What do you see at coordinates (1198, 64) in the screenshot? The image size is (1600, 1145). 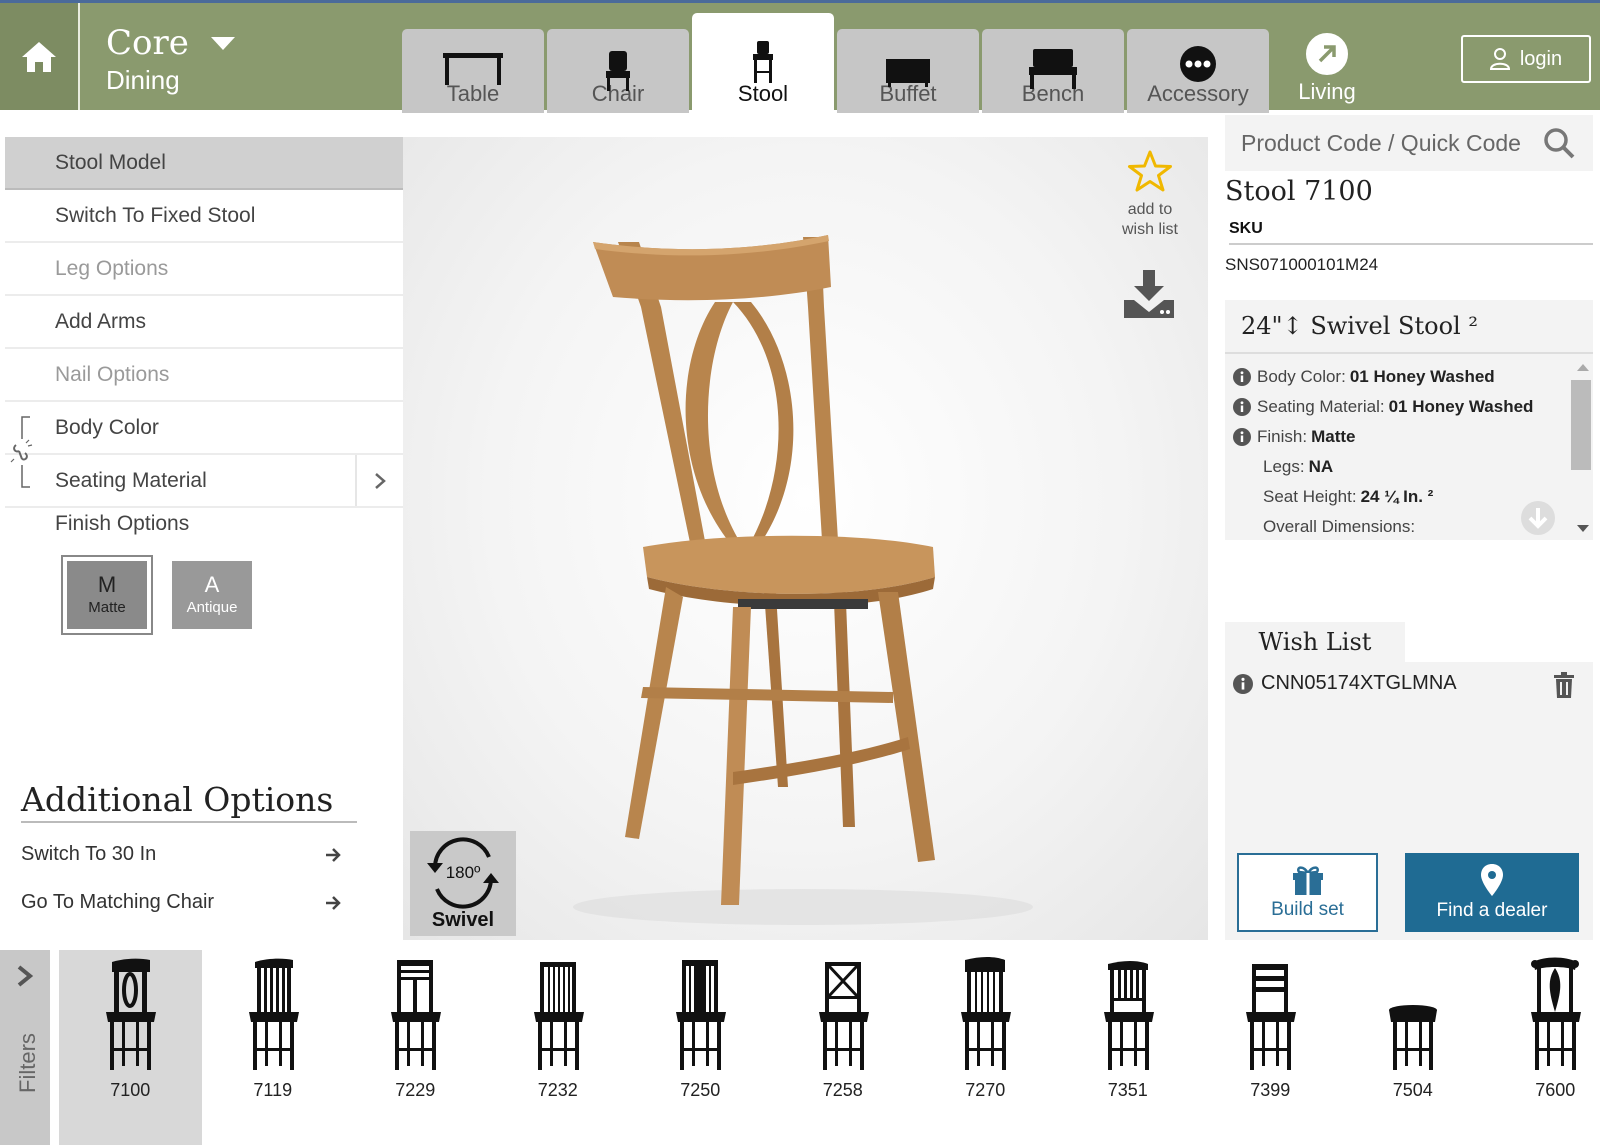 I see `more-dots-icon` at bounding box center [1198, 64].